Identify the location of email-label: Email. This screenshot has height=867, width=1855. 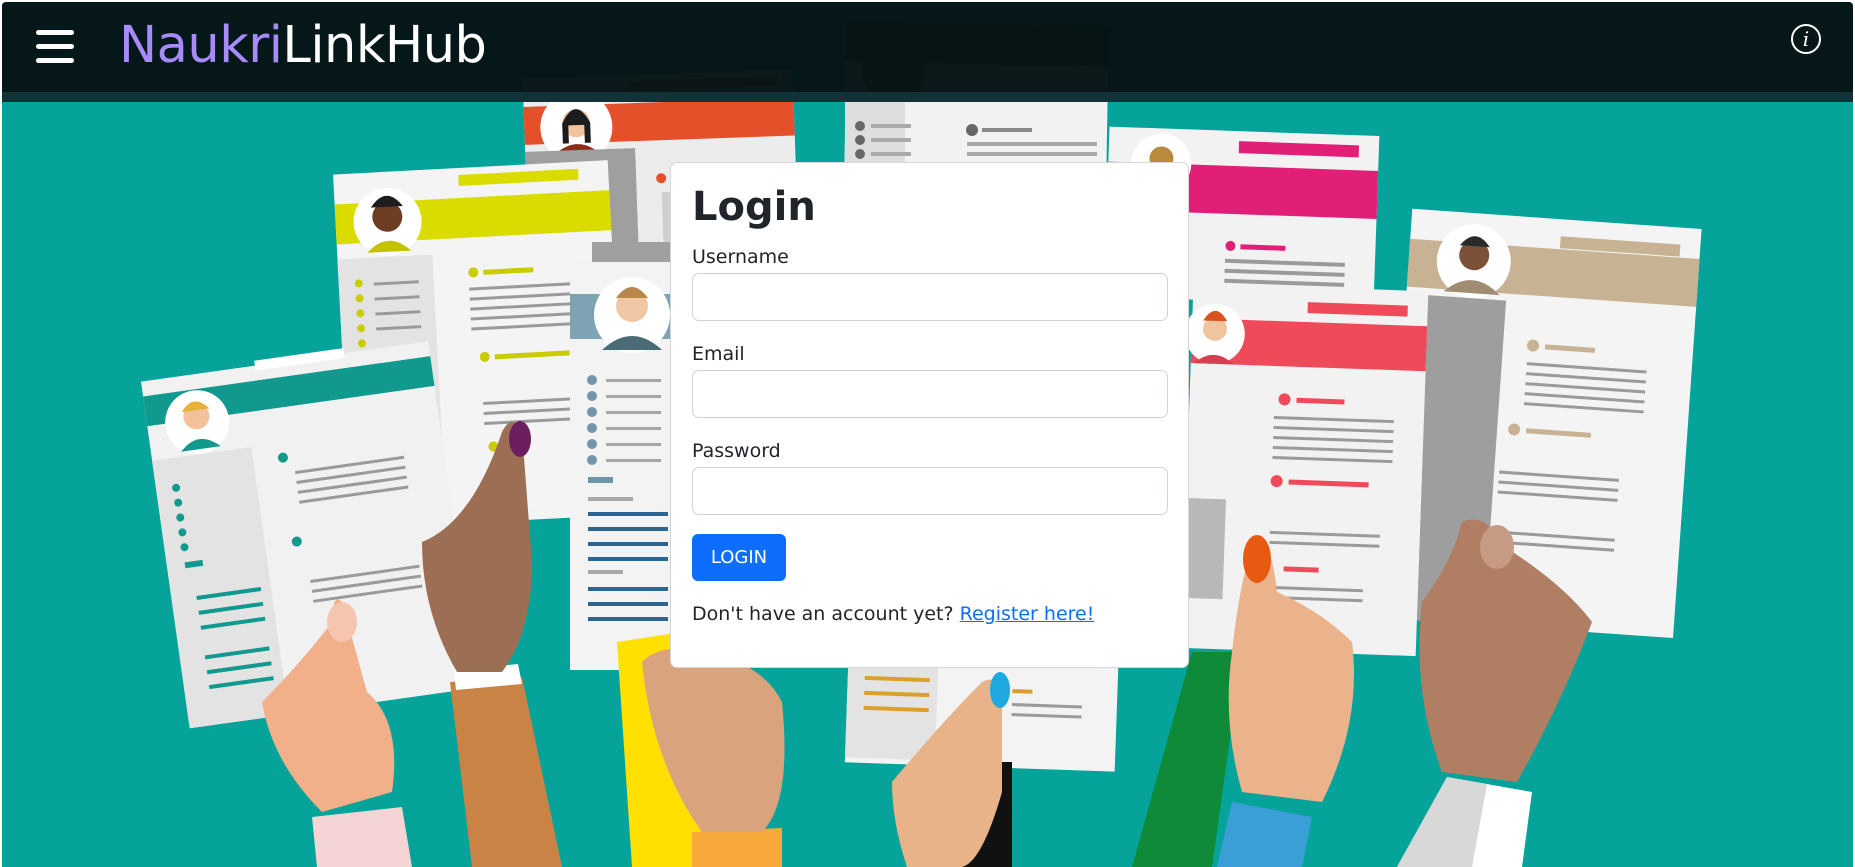
(718, 354).